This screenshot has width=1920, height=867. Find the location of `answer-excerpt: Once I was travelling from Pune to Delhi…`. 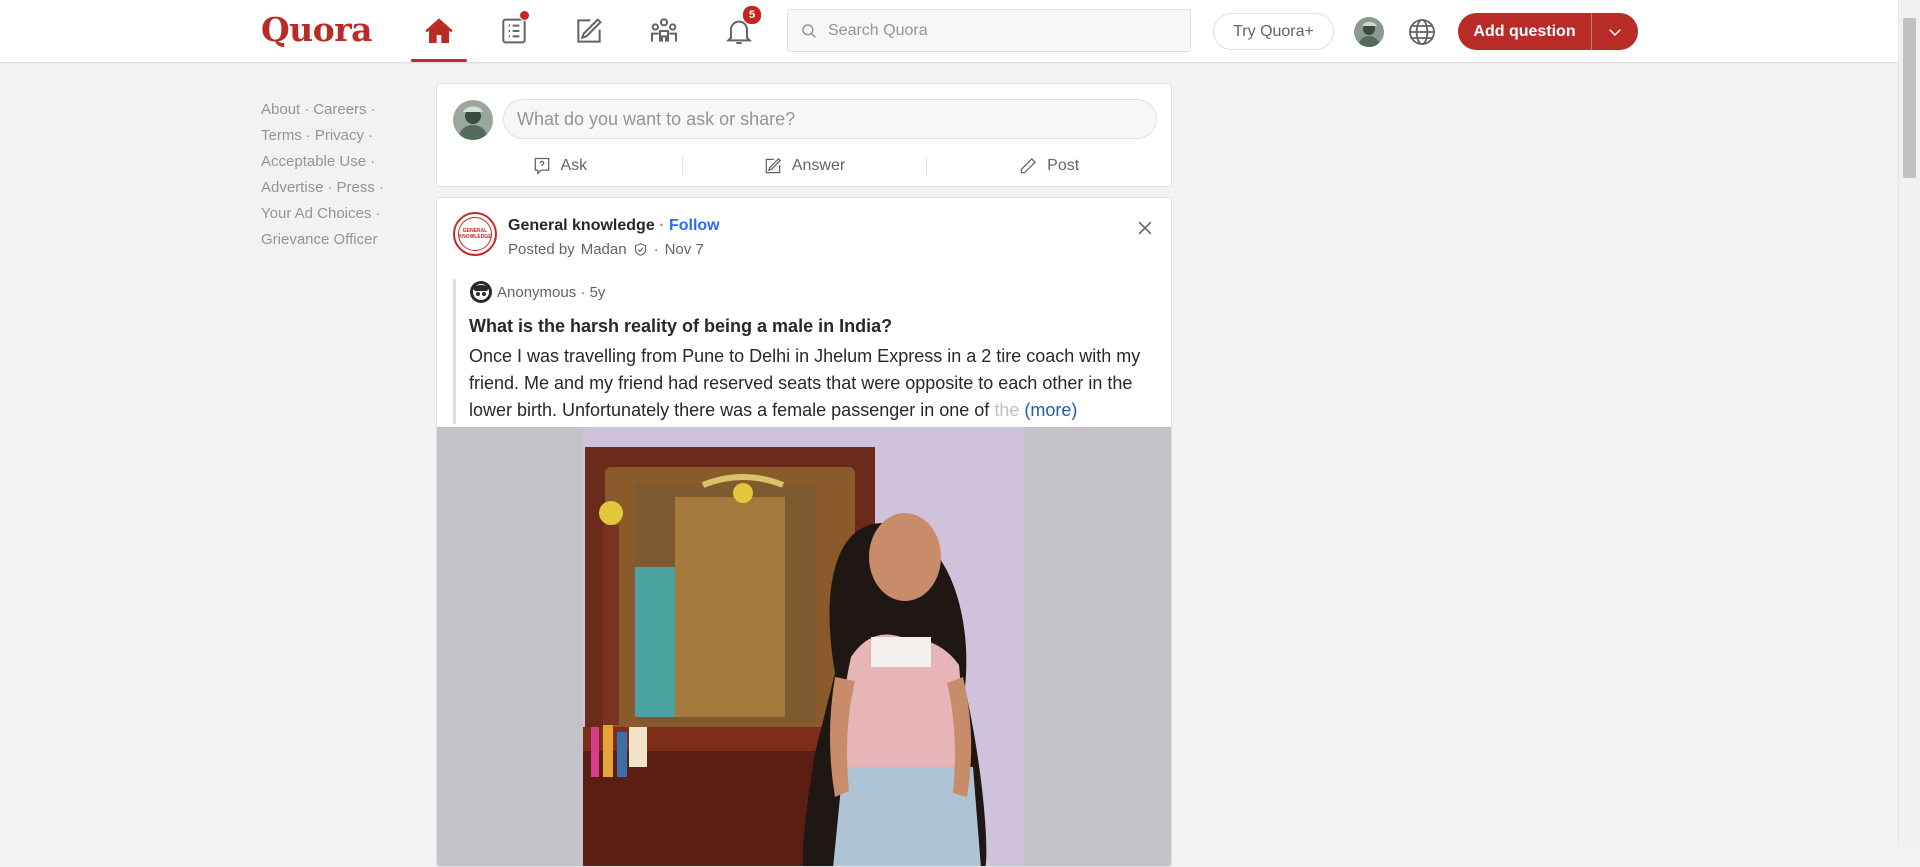

answer-excerpt: Once I was travelling from Pune to Delhi… is located at coordinates (814, 383).